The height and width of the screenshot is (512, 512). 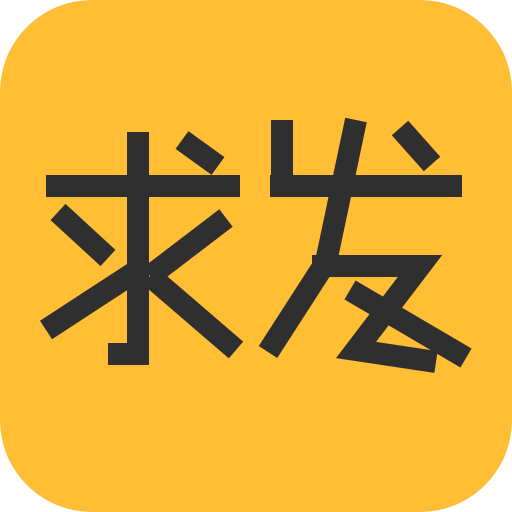 I want to click on qiu-left-rise, so click(x=92, y=300).